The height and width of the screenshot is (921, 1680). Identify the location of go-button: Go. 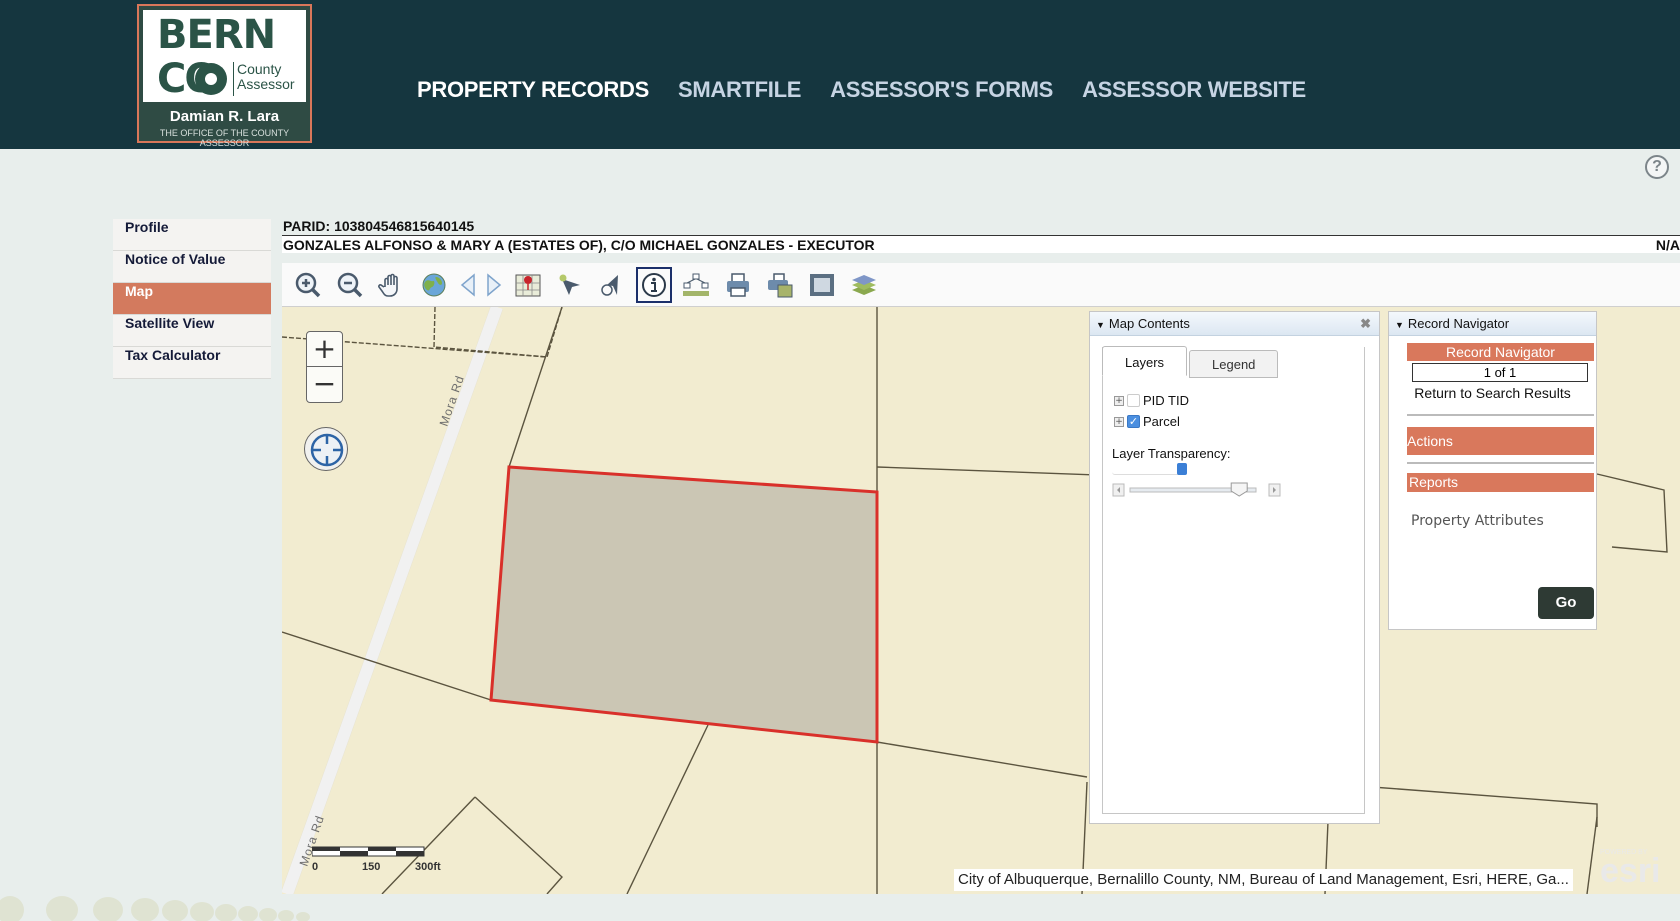
(1566, 603).